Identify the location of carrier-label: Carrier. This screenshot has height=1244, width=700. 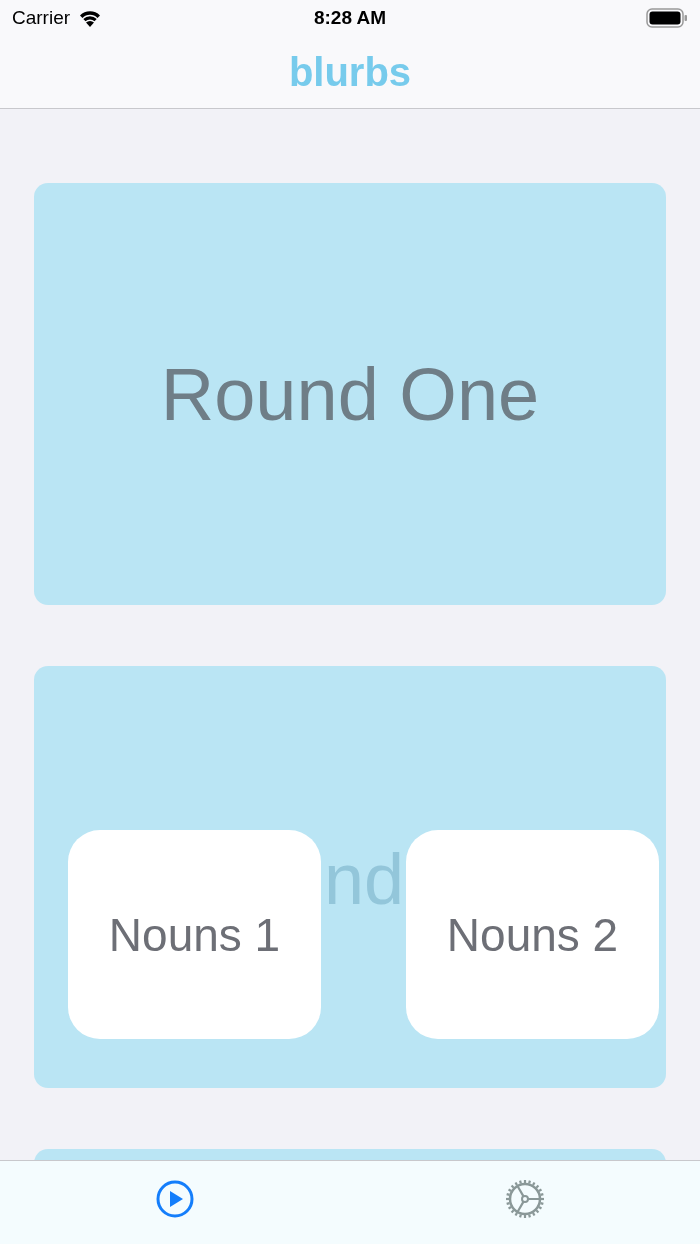
(41, 18).